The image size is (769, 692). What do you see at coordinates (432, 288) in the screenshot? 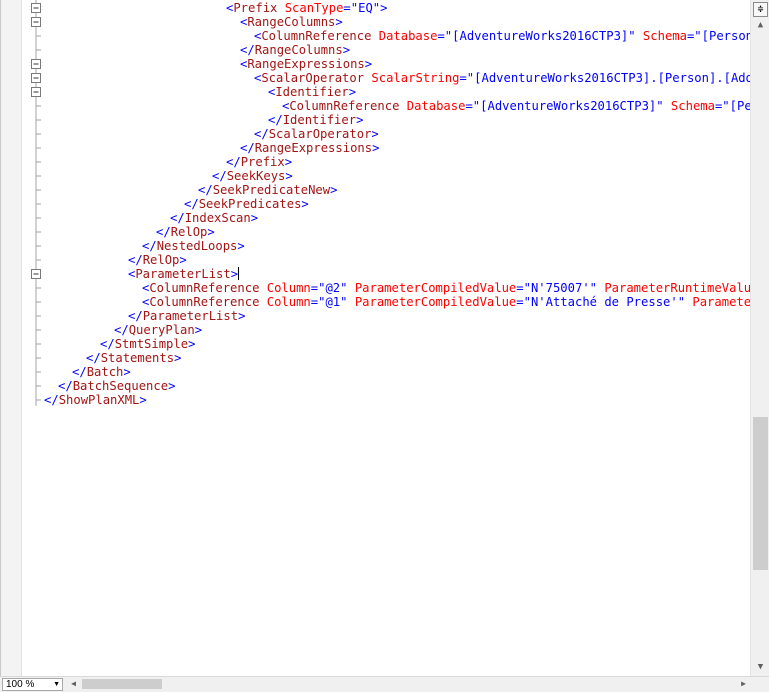
I see `code-token: ParameterCompiledValue` at bounding box center [432, 288].